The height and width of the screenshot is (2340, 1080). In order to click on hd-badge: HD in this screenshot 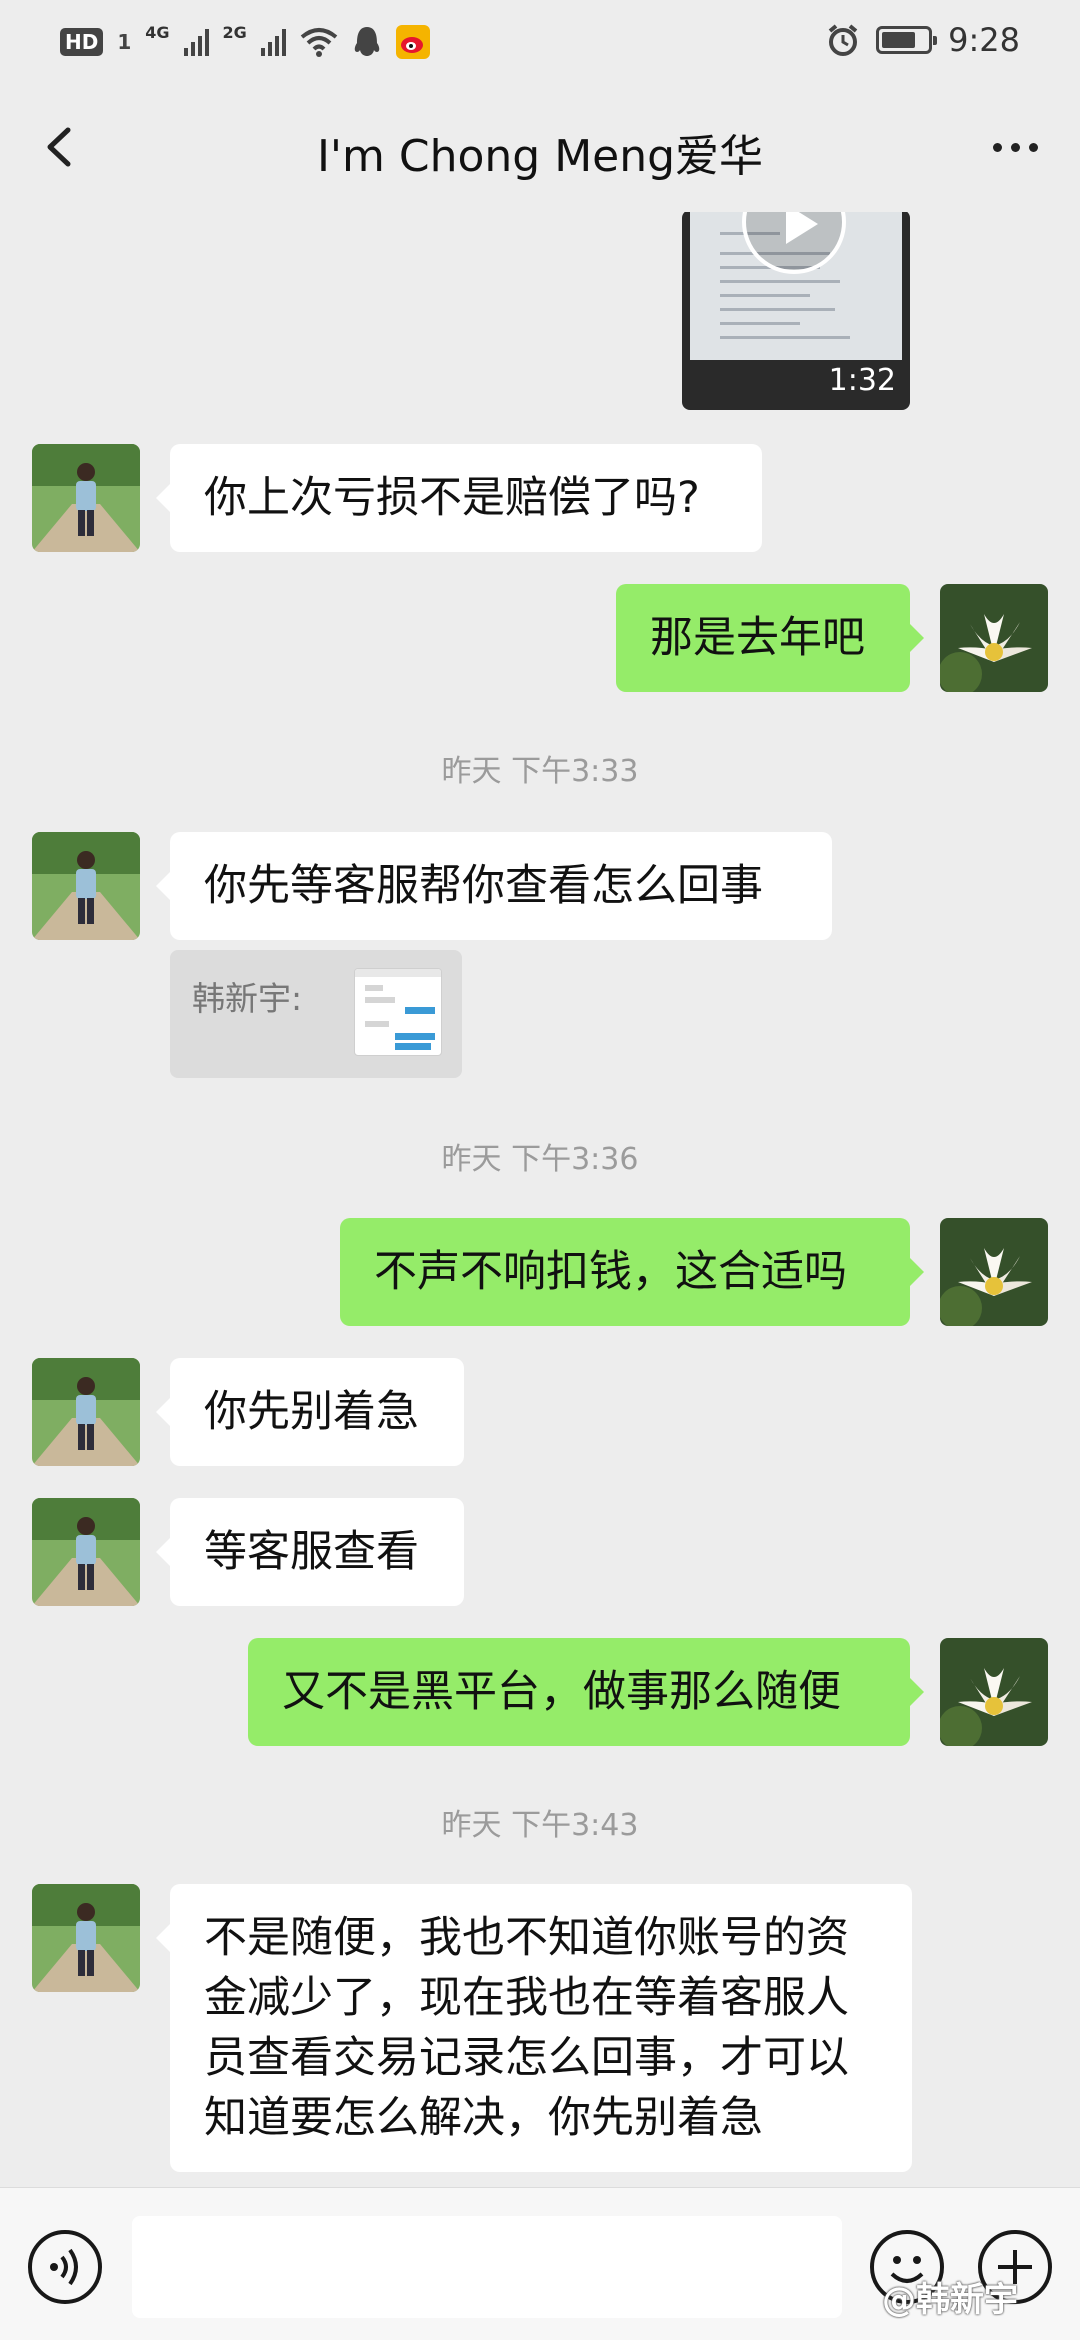, I will do `click(82, 42)`.